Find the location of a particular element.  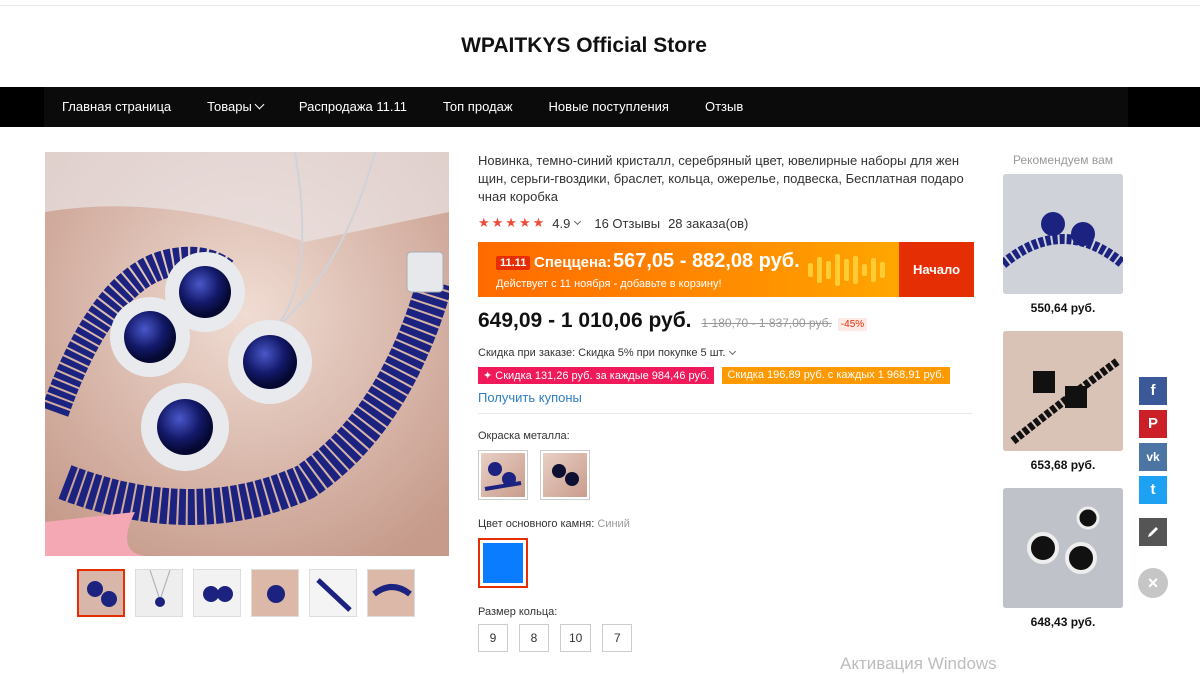

get-coupons-link: Получить купоны is located at coordinates (726, 397).